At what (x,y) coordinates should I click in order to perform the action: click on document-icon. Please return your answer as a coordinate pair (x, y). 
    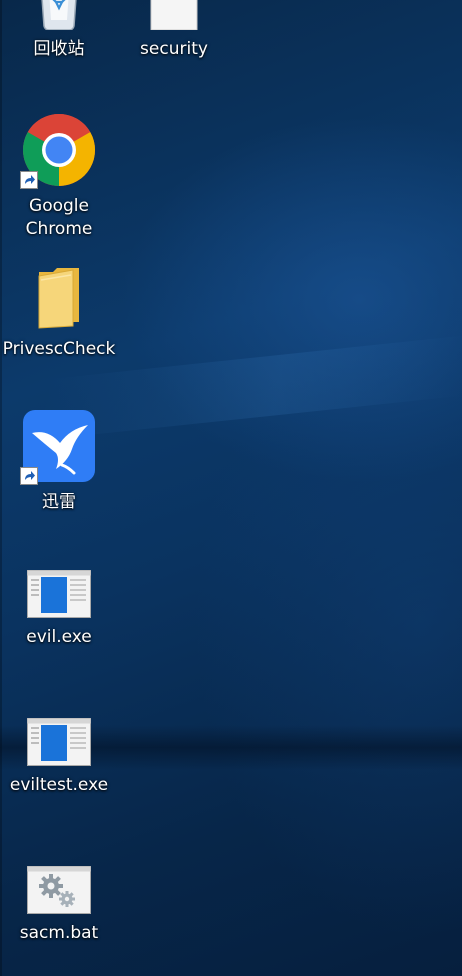
    Looking at the image, I should click on (174, 15).